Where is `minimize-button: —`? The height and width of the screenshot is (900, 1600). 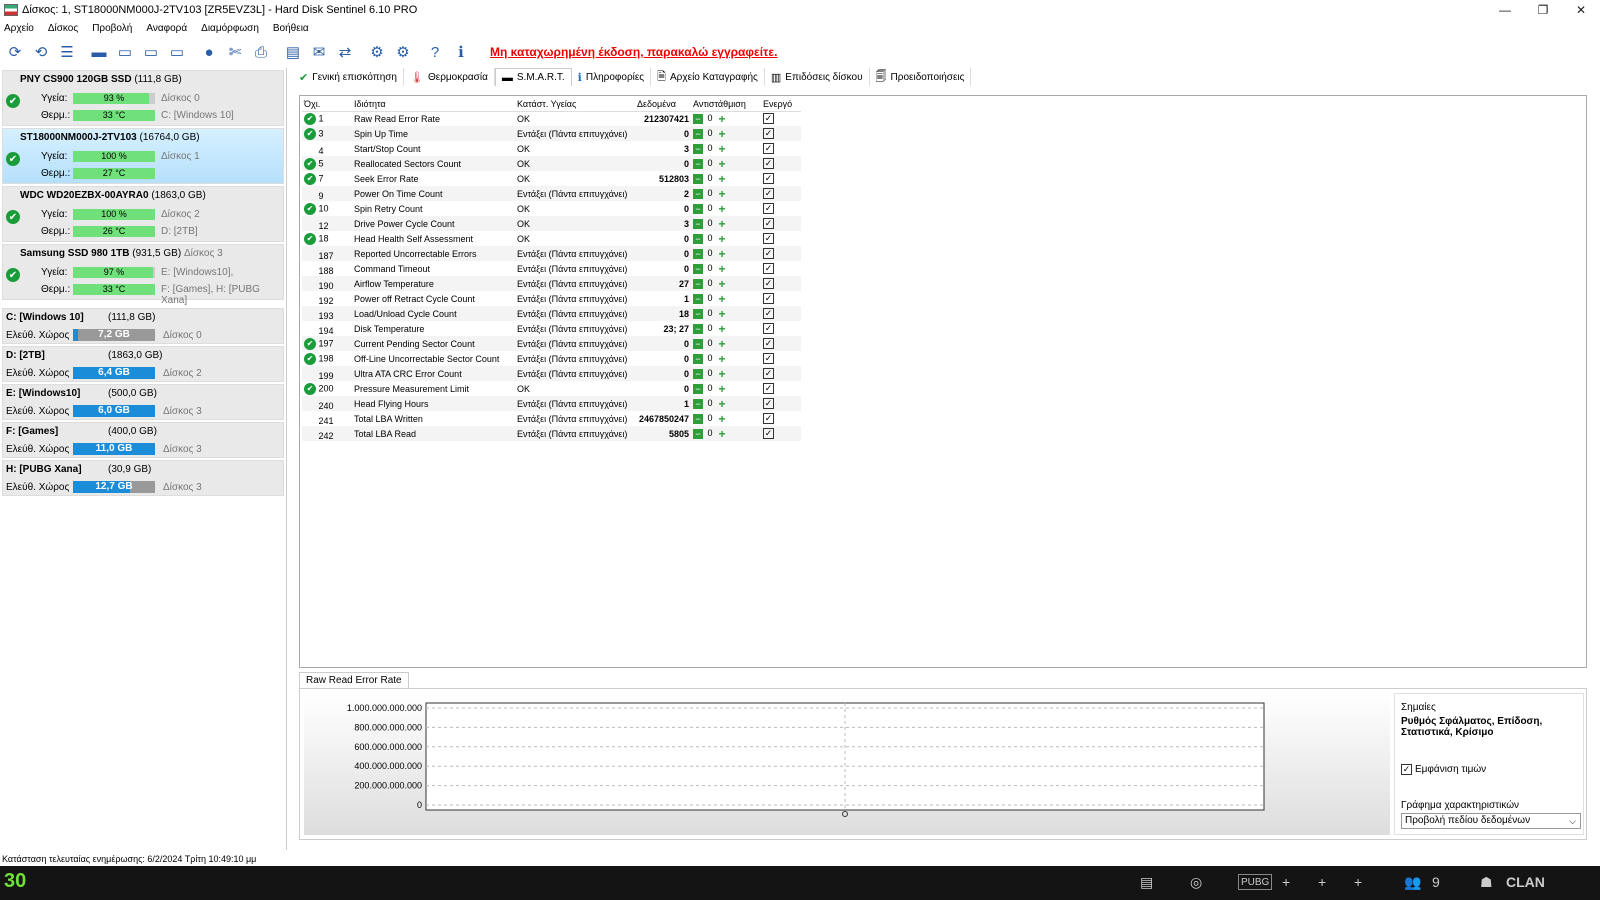 minimize-button: — is located at coordinates (1505, 10).